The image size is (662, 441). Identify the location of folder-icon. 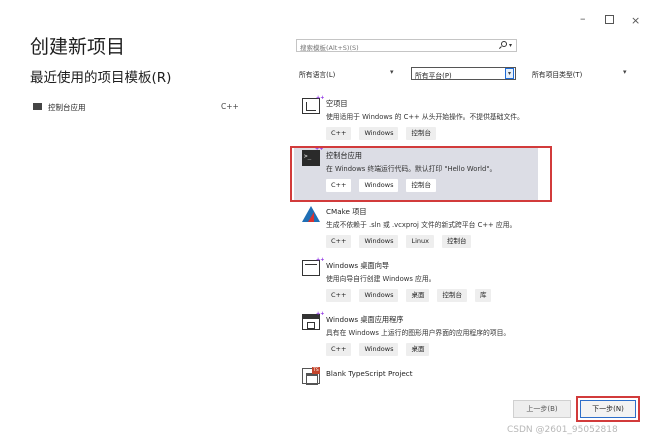
(37, 106).